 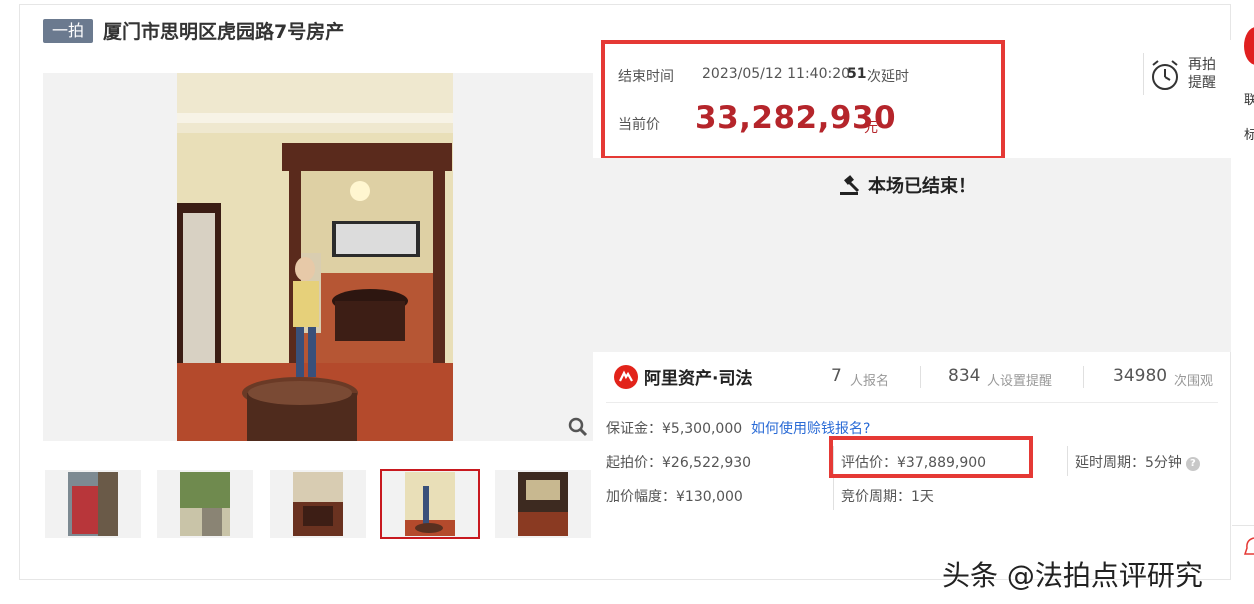 I want to click on signups-label: 人报名, so click(x=870, y=381).